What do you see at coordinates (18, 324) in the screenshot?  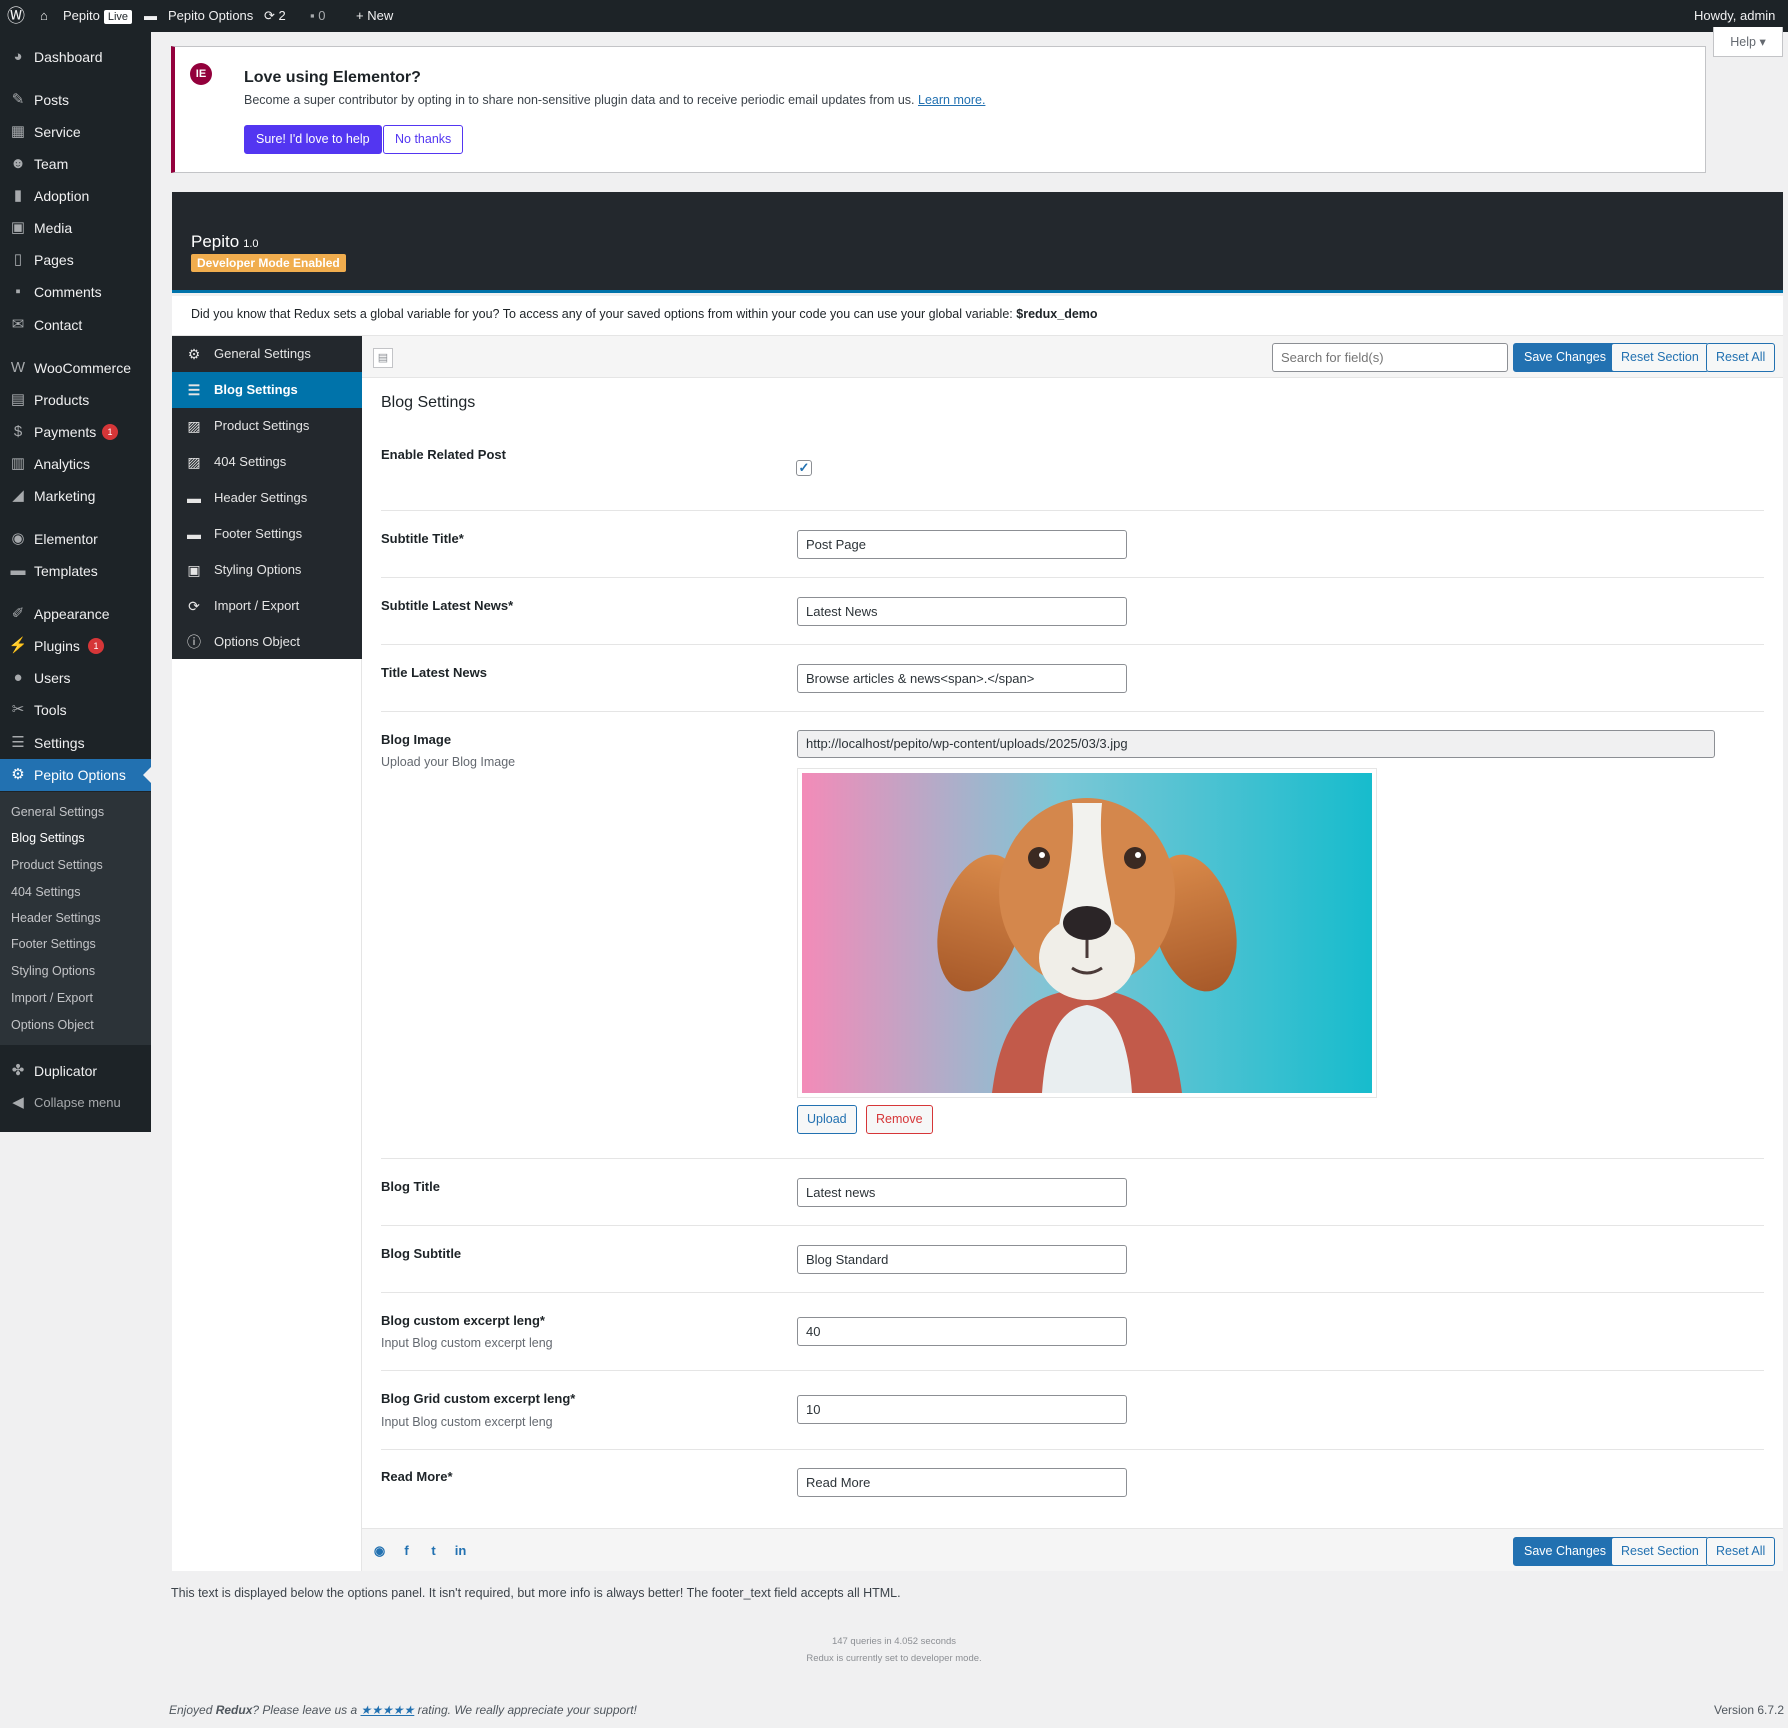 I see `mail-icon: ✉` at bounding box center [18, 324].